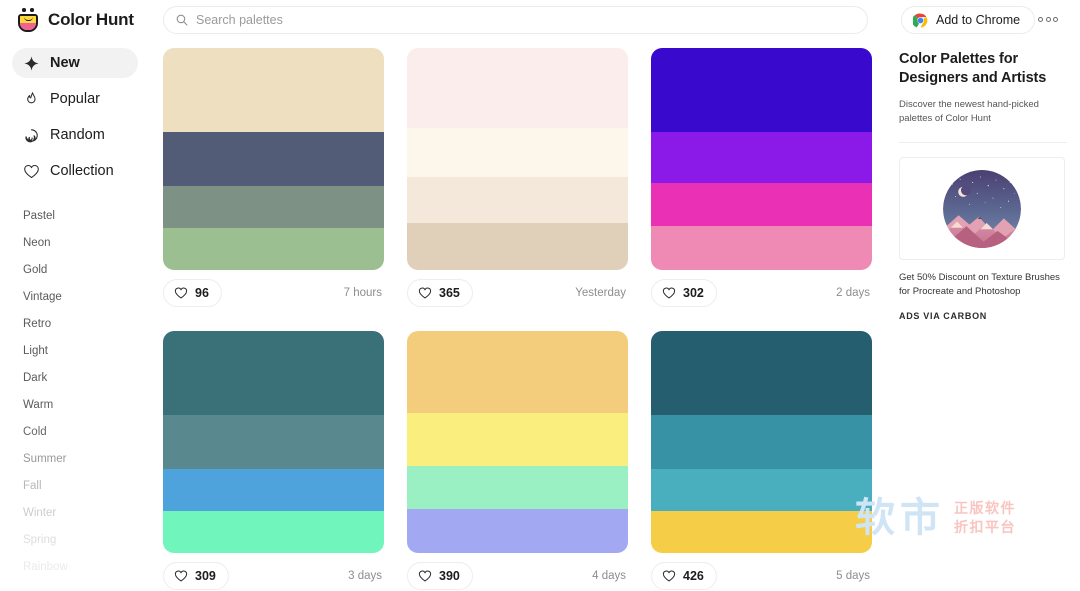 Image resolution: width=1080 pixels, height=591 pixels. What do you see at coordinates (761, 576) in the screenshot?
I see `palette-card-footer: 426 5 days` at bounding box center [761, 576].